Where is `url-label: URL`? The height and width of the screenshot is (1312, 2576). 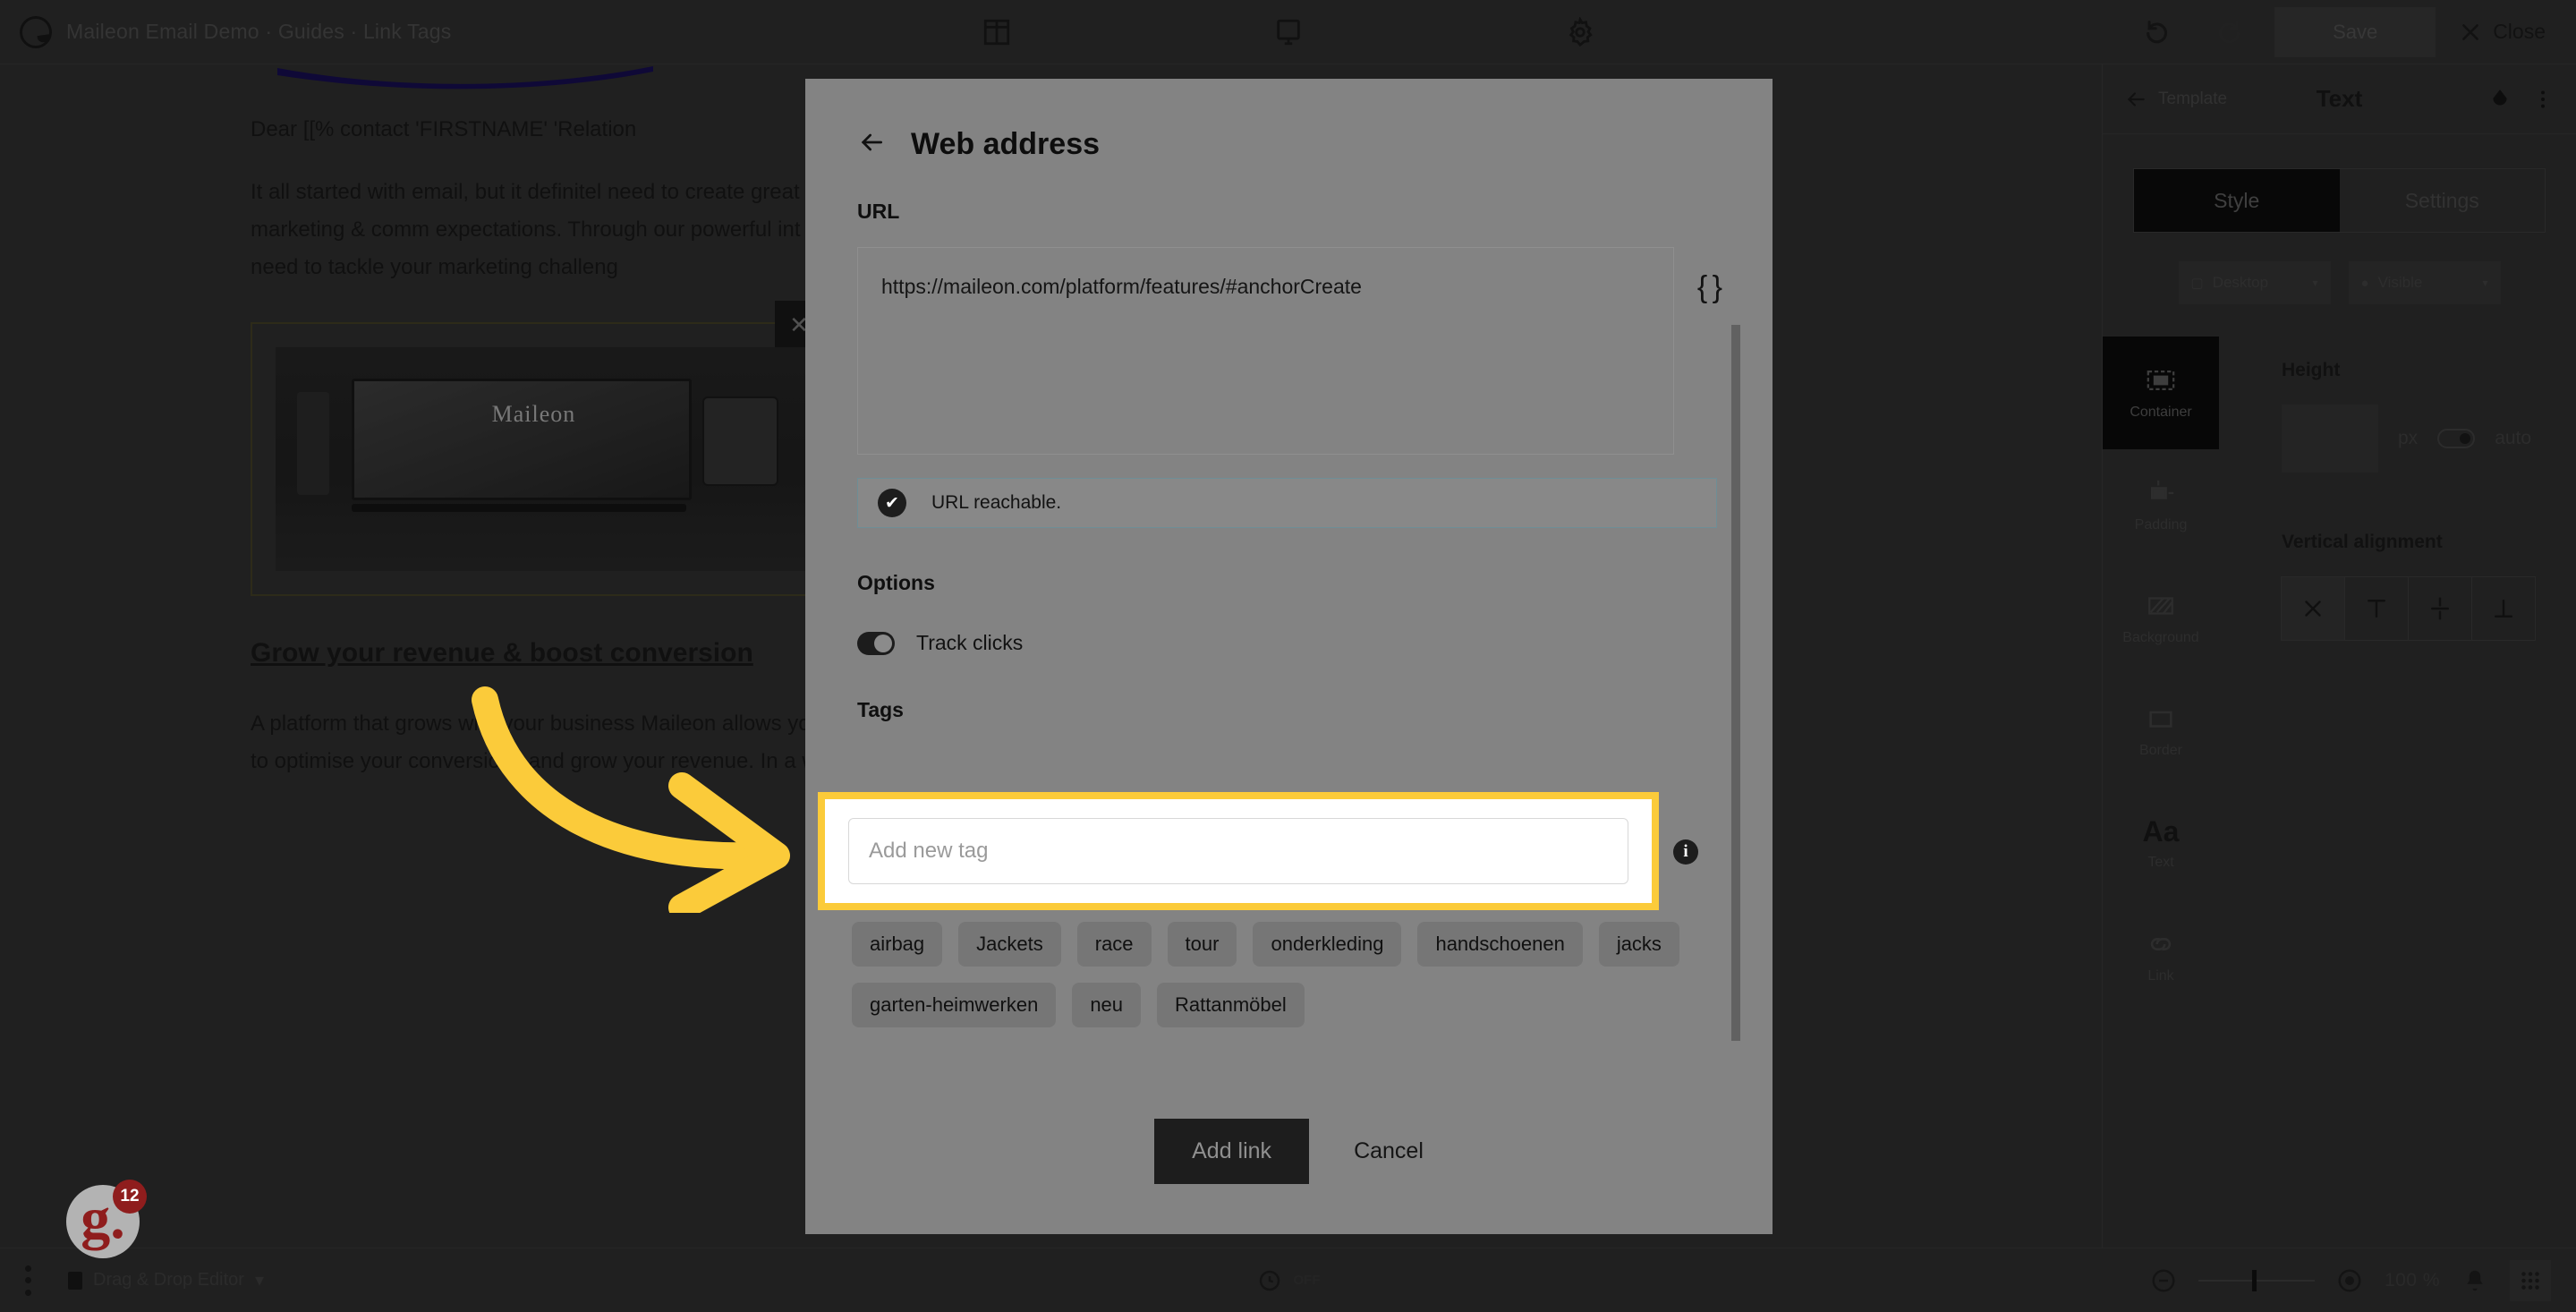 url-label: URL is located at coordinates (878, 211).